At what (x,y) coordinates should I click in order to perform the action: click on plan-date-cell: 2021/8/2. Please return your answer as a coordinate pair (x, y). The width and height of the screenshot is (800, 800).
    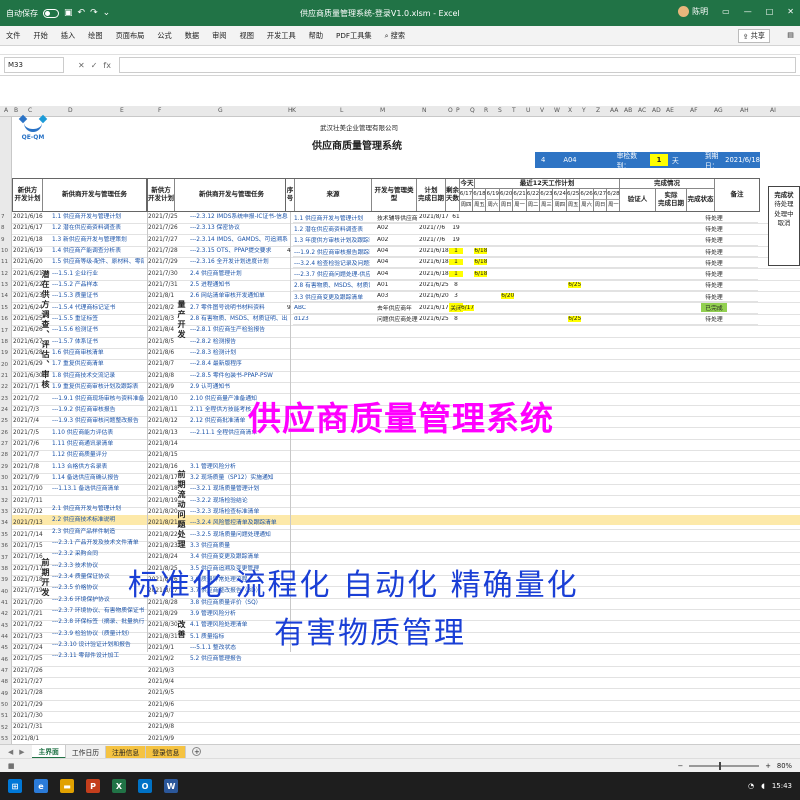
    Looking at the image, I should click on (161, 308).